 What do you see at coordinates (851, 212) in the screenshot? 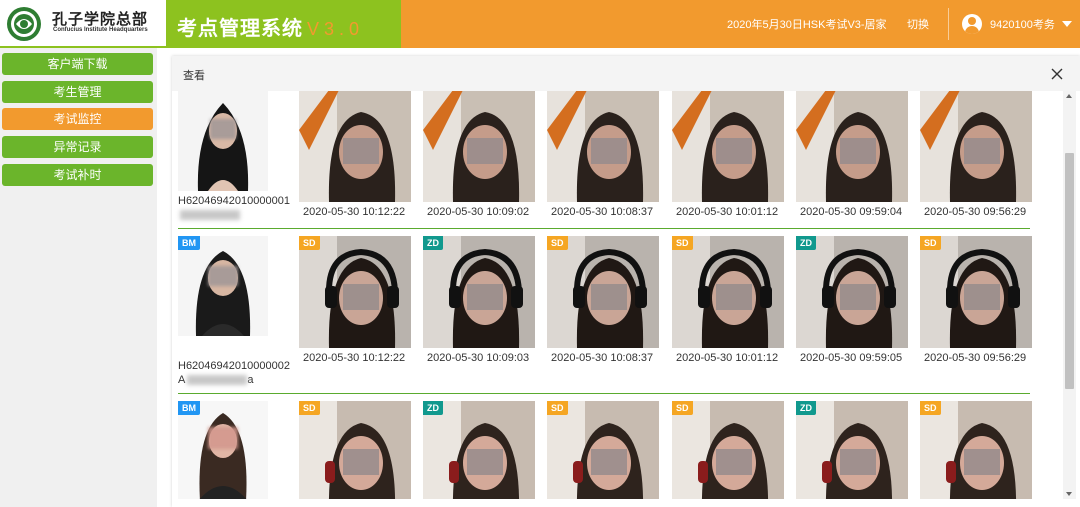
I see `snapshot-timestamp: 2020-05-30 09:59:04` at bounding box center [851, 212].